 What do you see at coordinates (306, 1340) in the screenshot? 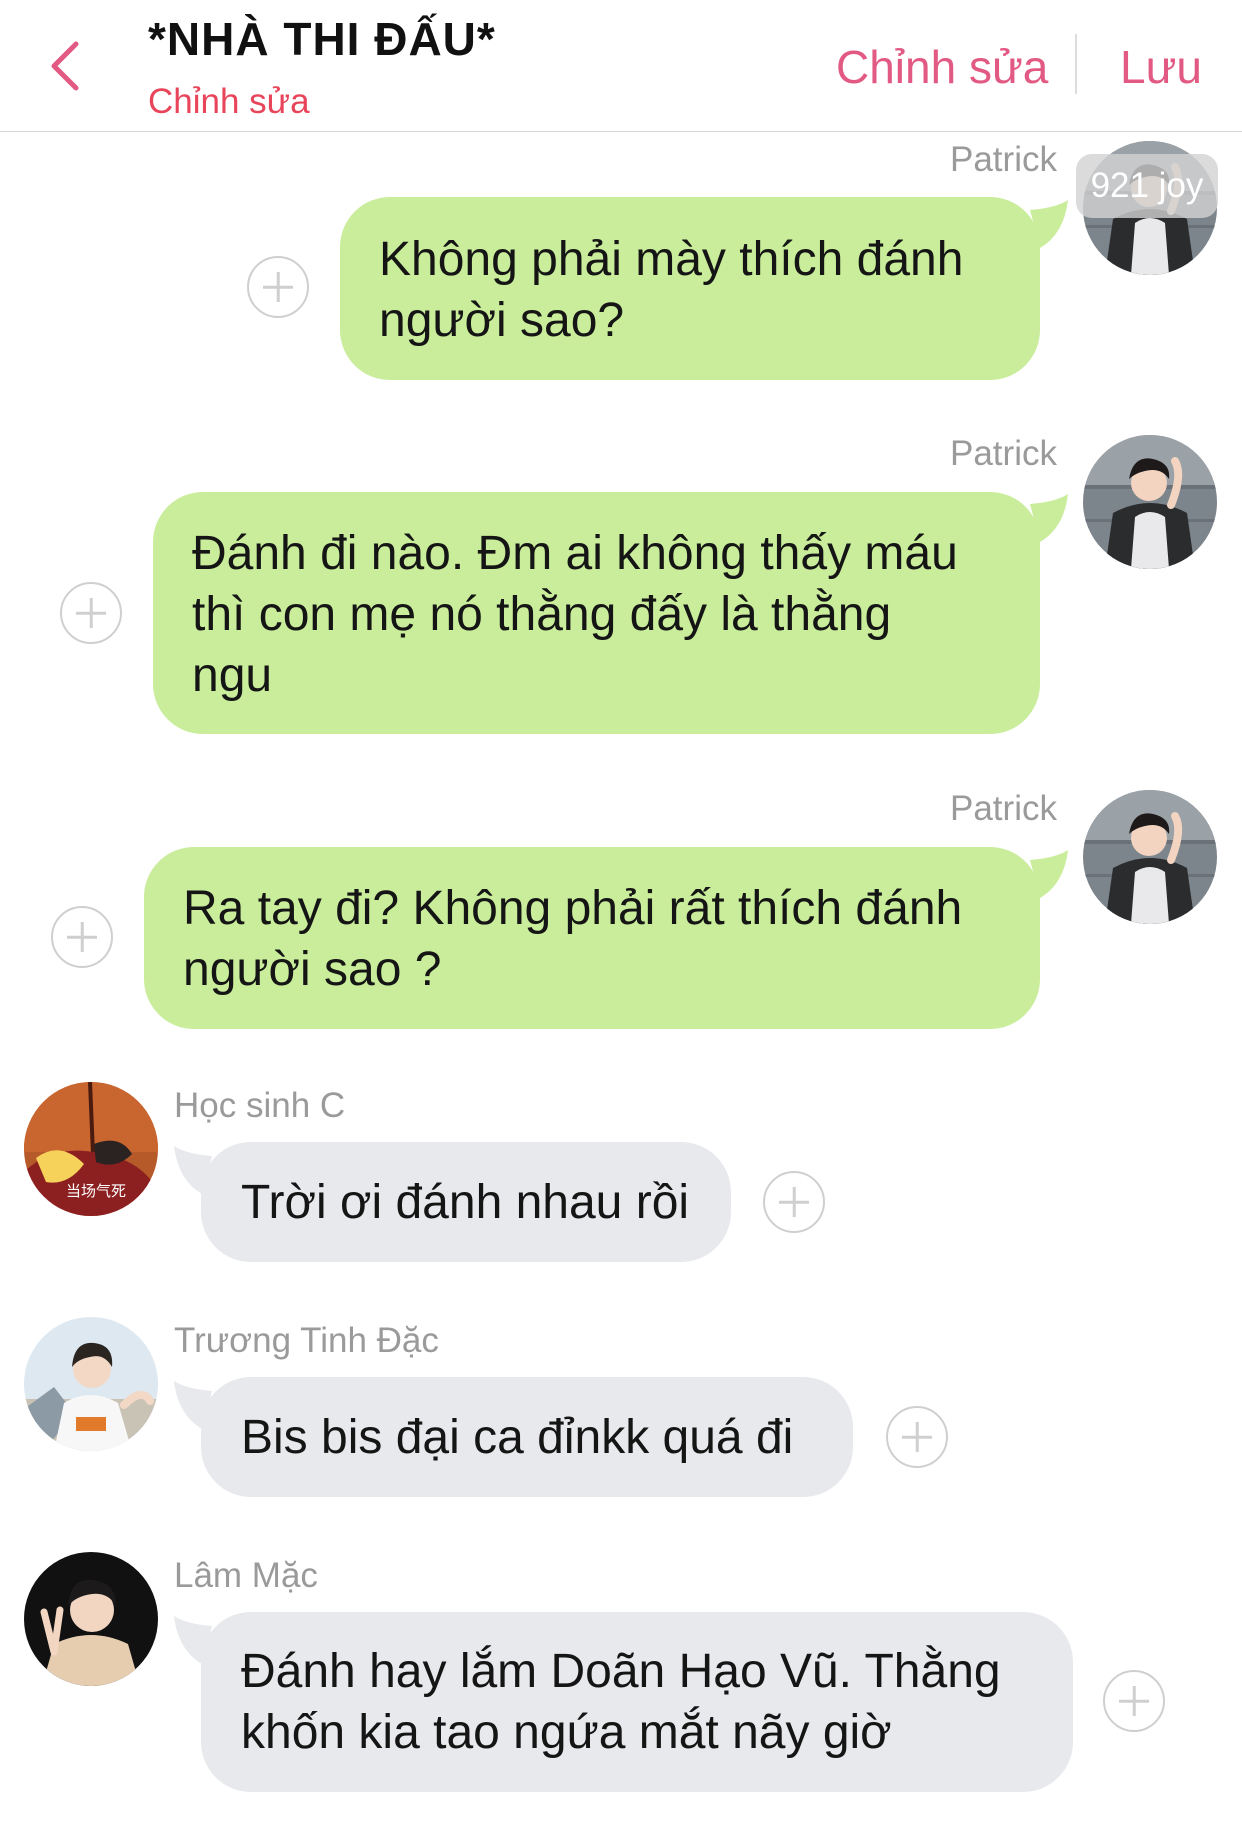
I see `sender-name: Trương Tinh Đặc` at bounding box center [306, 1340].